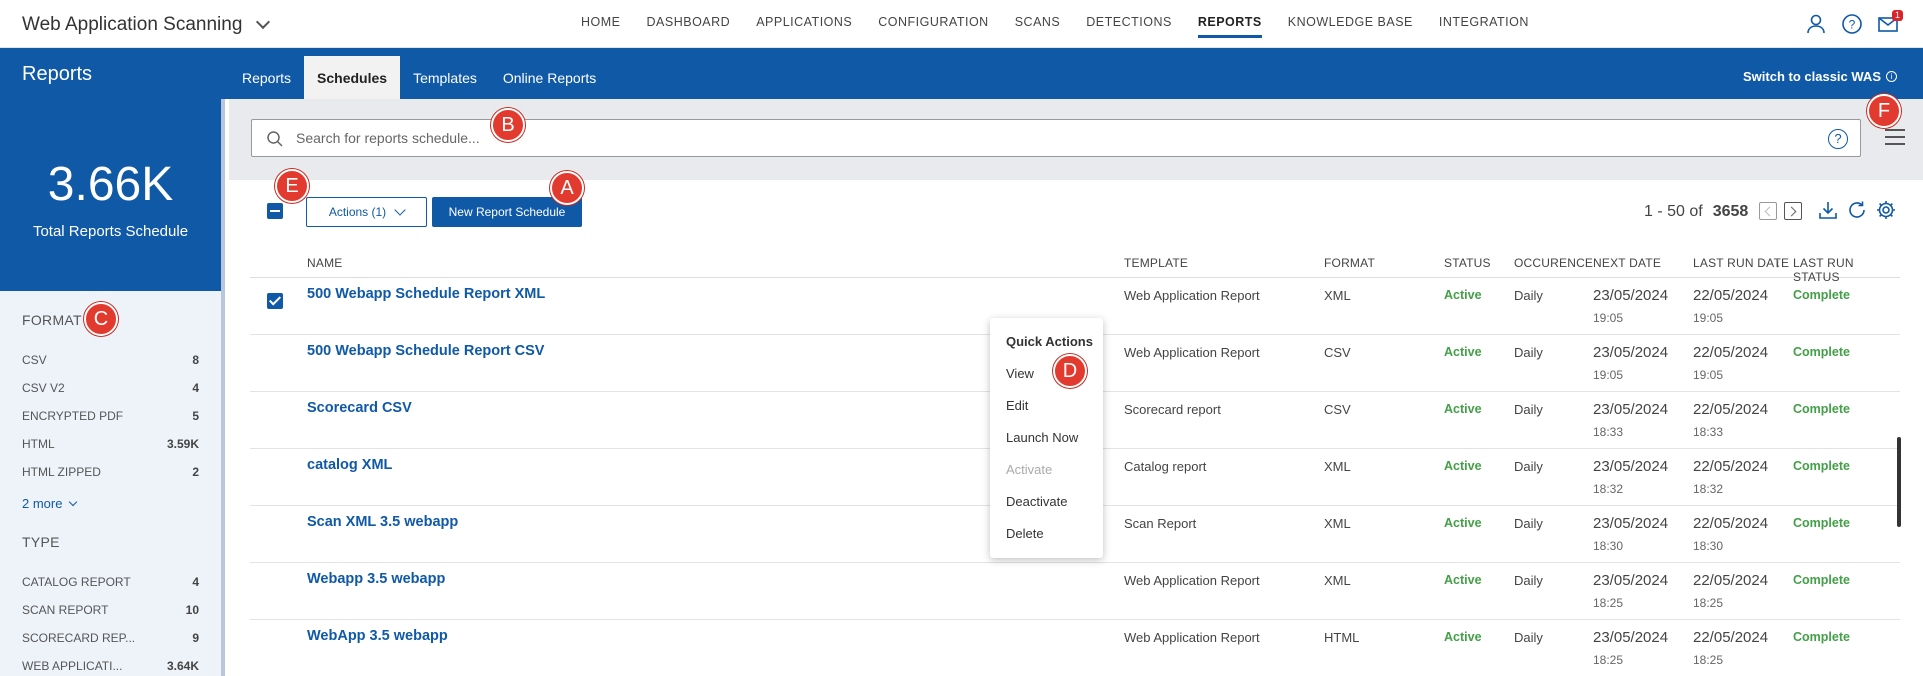  I want to click on cell-last-date: 22/05/2024, so click(1731, 466).